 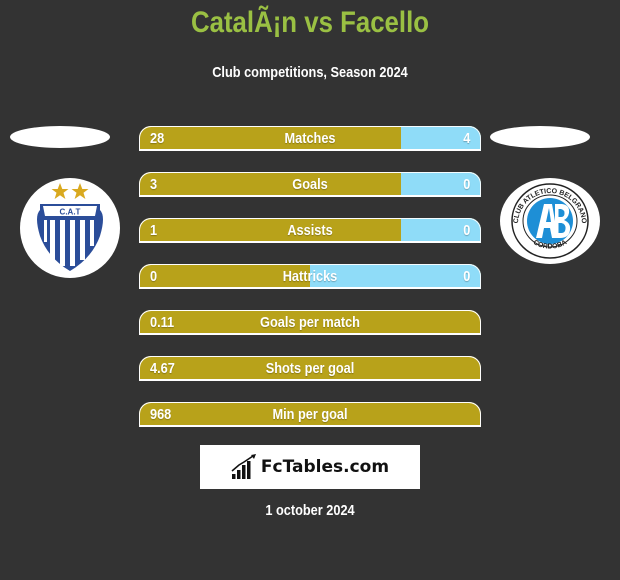 I want to click on left-team-logo: C.A.T, so click(x=70, y=228).